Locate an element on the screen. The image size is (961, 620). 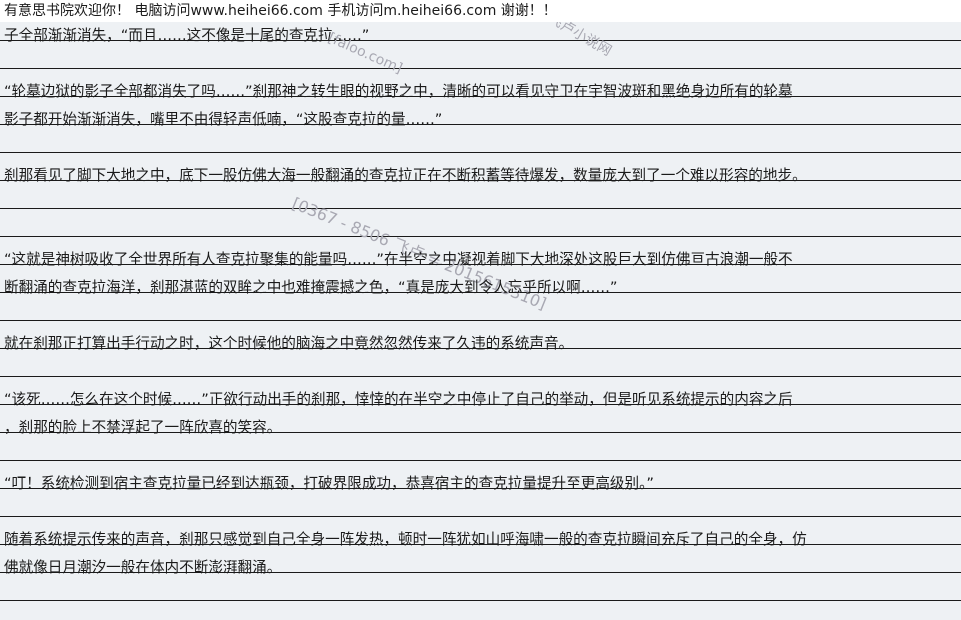
text-line: 就在刹那正打算出手行动之时，这个时候他的脑海之中竟然忽然传来了久违的系统声音。 is located at coordinates (289, 343).